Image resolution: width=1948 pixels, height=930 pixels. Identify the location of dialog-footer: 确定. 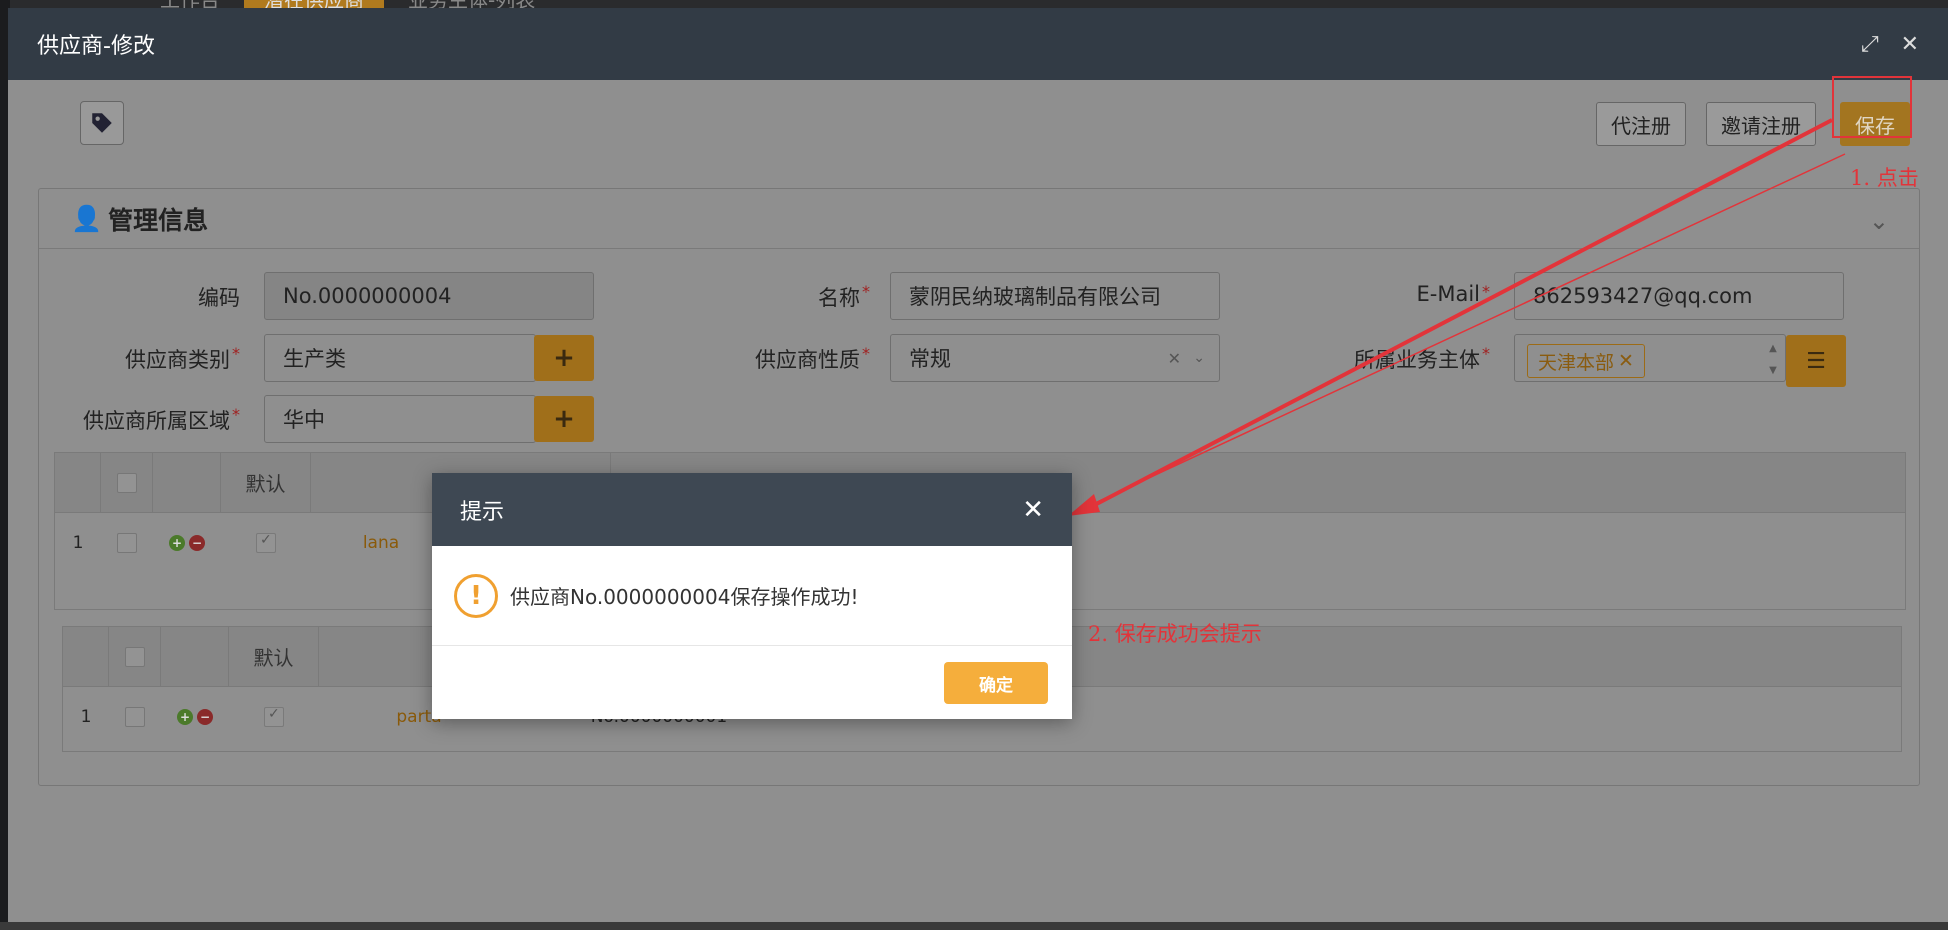
(752, 682).